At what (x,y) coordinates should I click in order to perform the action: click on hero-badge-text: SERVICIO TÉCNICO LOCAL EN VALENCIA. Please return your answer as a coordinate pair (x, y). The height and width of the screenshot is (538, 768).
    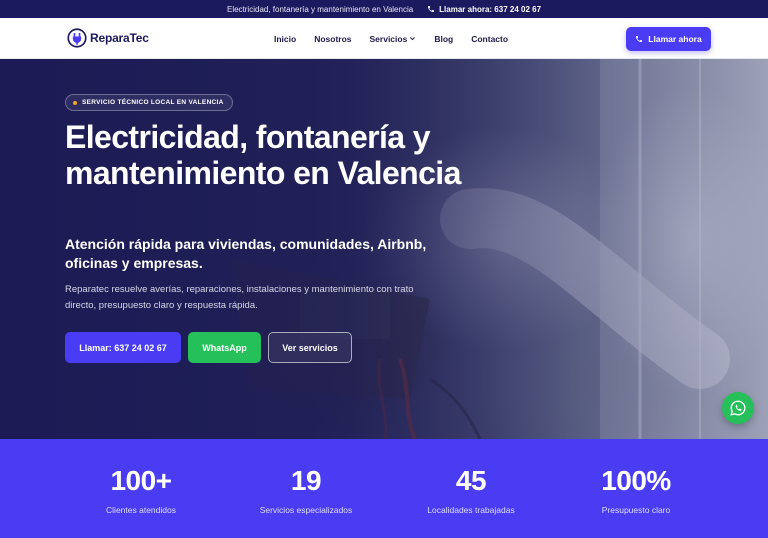
    Looking at the image, I should click on (153, 102).